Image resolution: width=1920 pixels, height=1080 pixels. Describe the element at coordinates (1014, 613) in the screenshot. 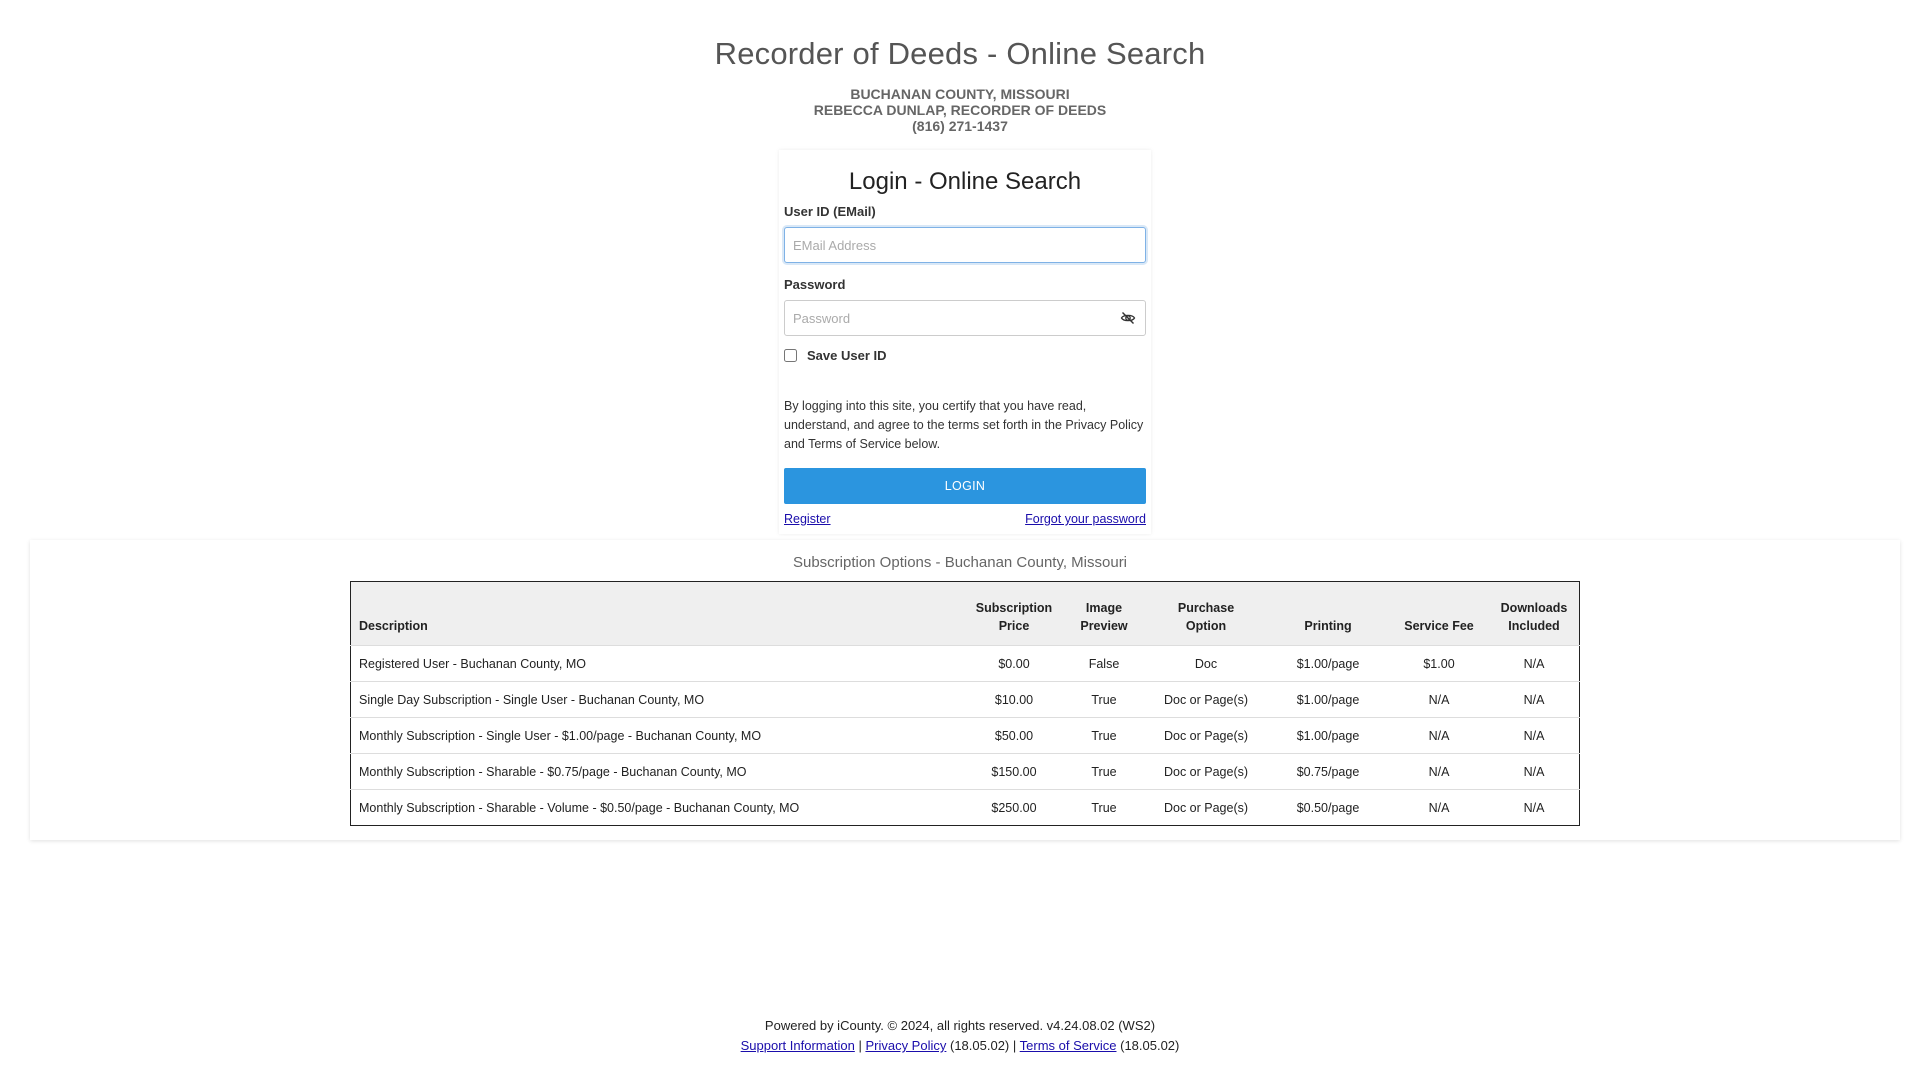

I see `col-subscription-price: Subscription Price` at that location.